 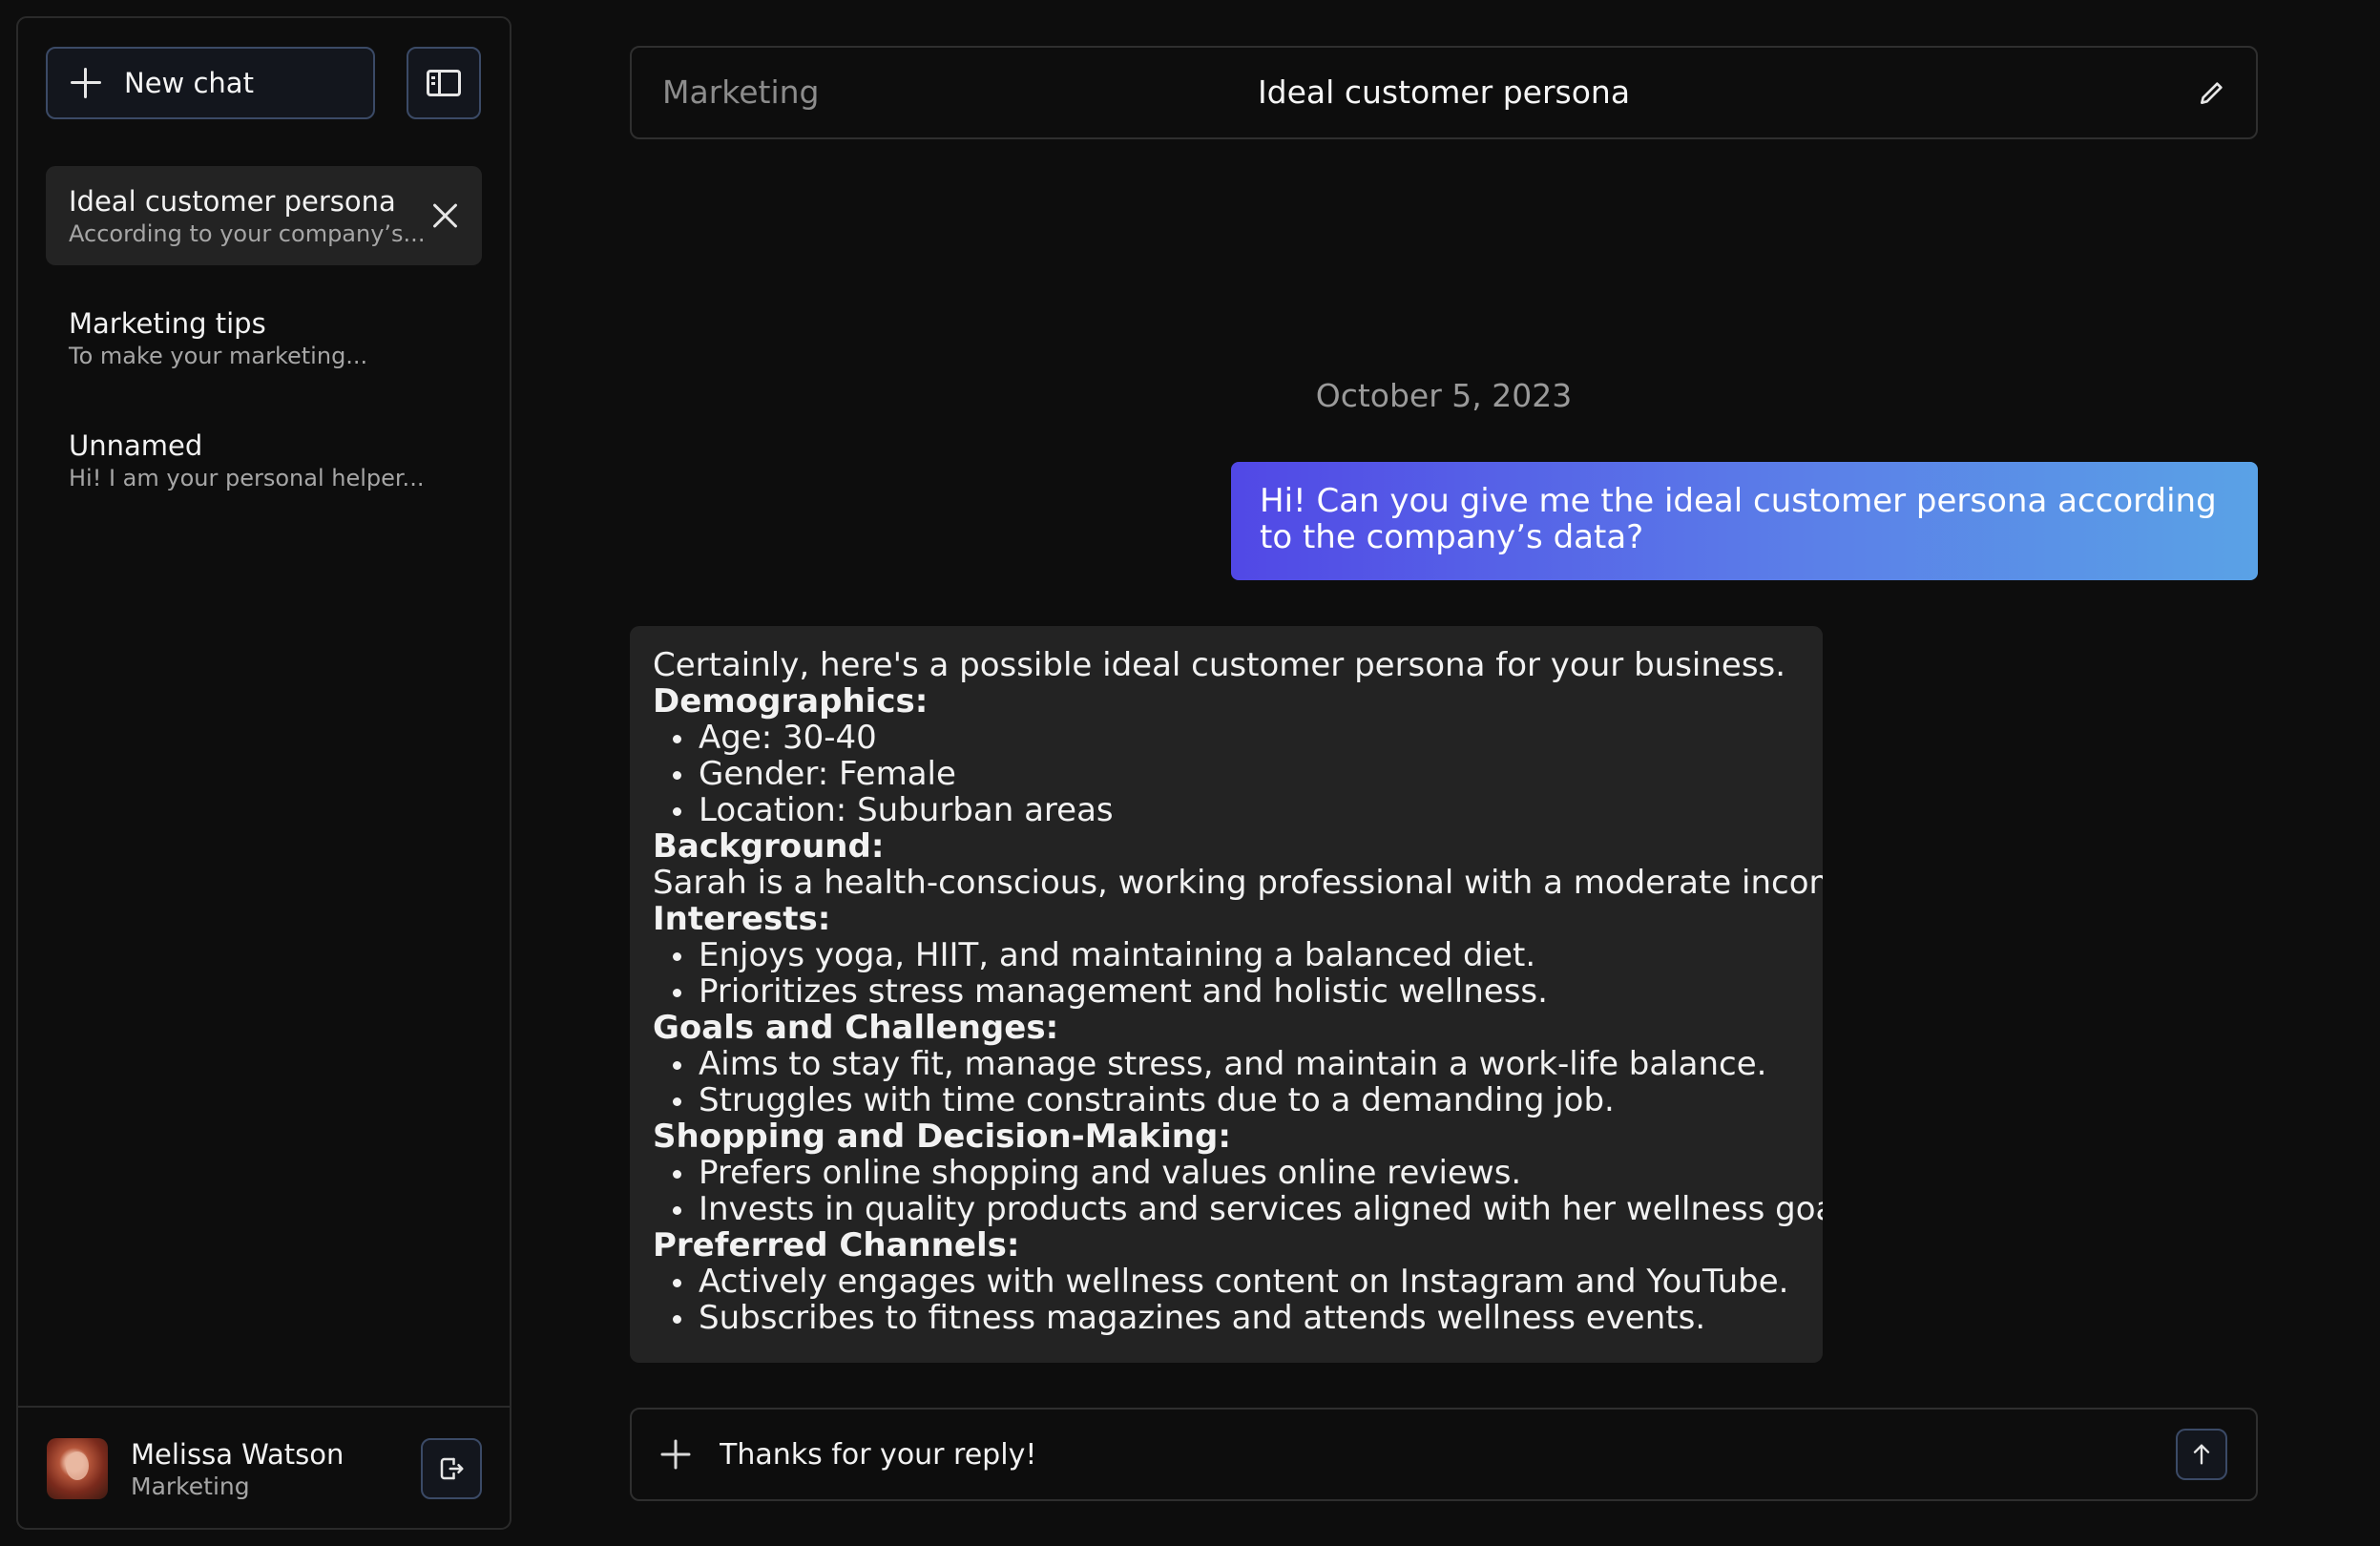 I want to click on rename-chat-button, so click(x=2212, y=92).